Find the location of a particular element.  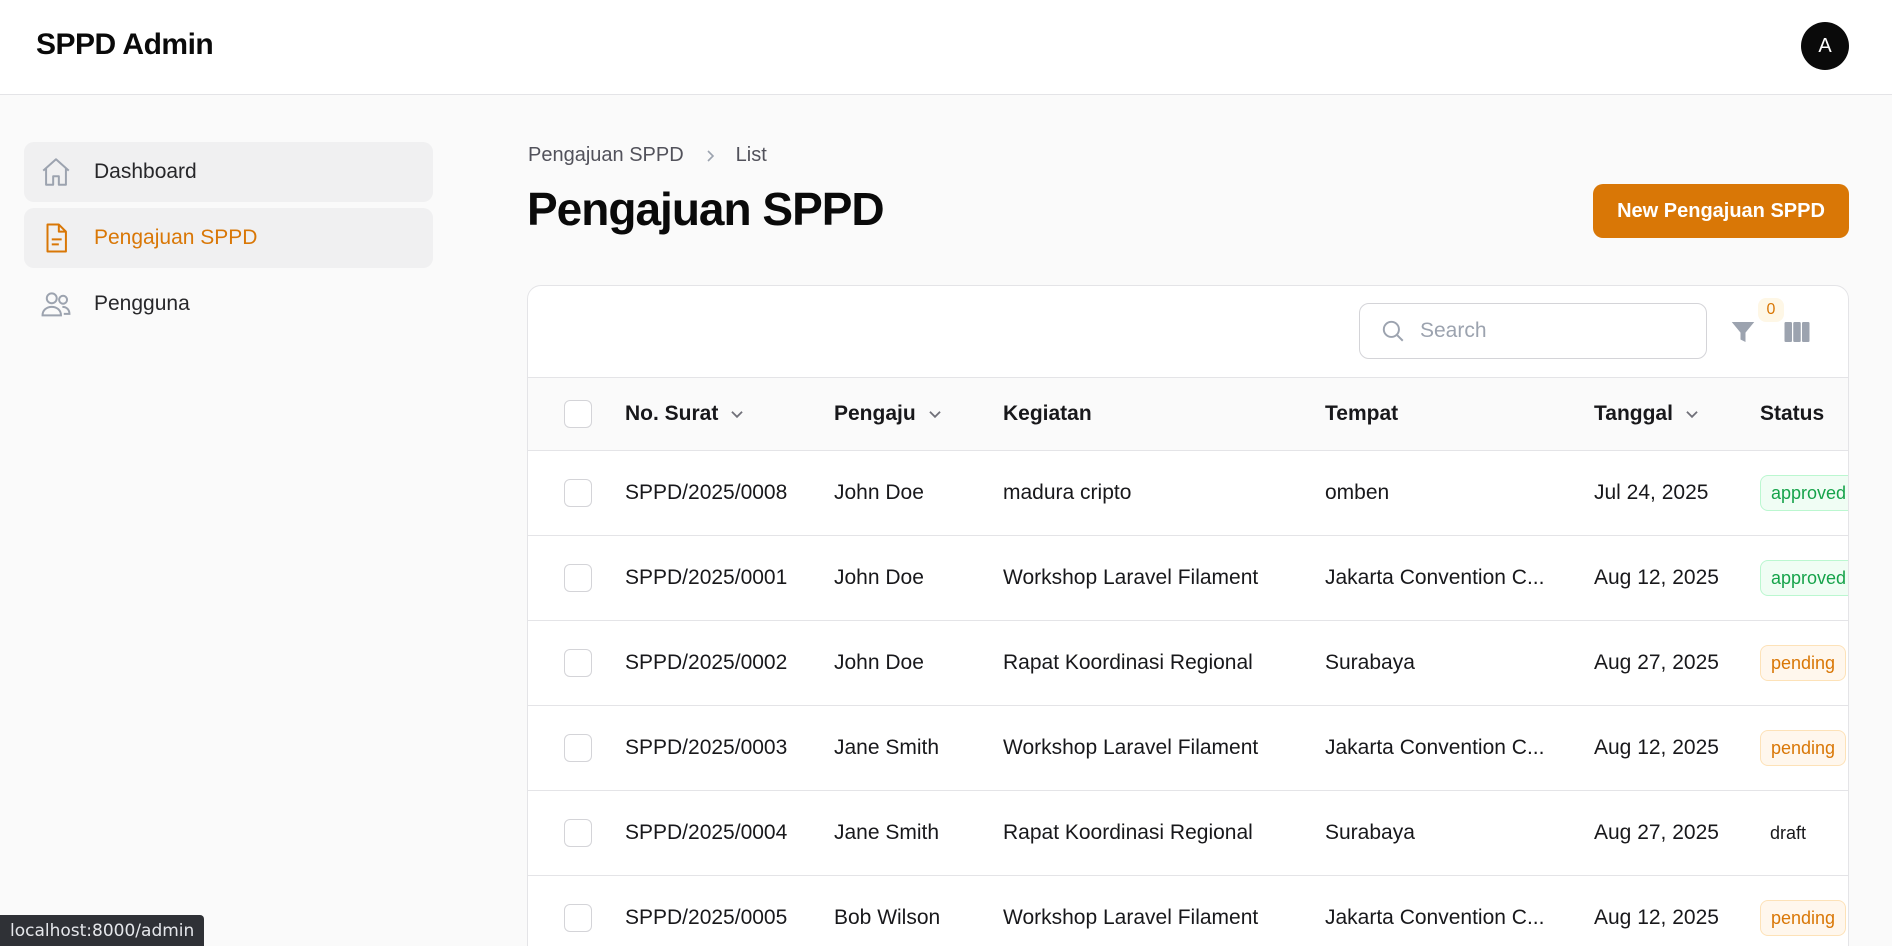

cell-pengaju: Bob Wilson is located at coordinates (887, 917).